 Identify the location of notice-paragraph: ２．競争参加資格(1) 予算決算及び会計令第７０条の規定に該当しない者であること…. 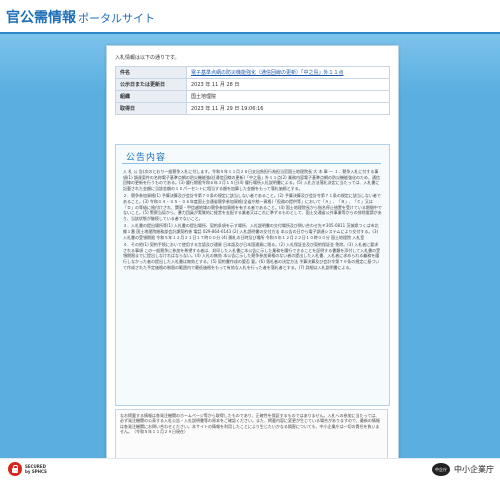
(252, 207).